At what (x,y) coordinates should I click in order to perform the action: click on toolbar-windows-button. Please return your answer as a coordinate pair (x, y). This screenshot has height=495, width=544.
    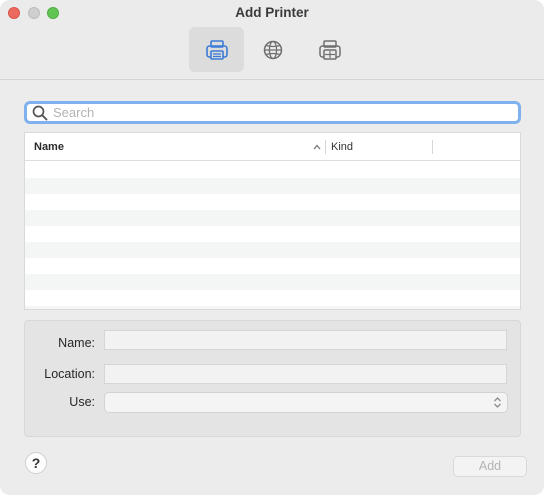
    Looking at the image, I should click on (329, 49).